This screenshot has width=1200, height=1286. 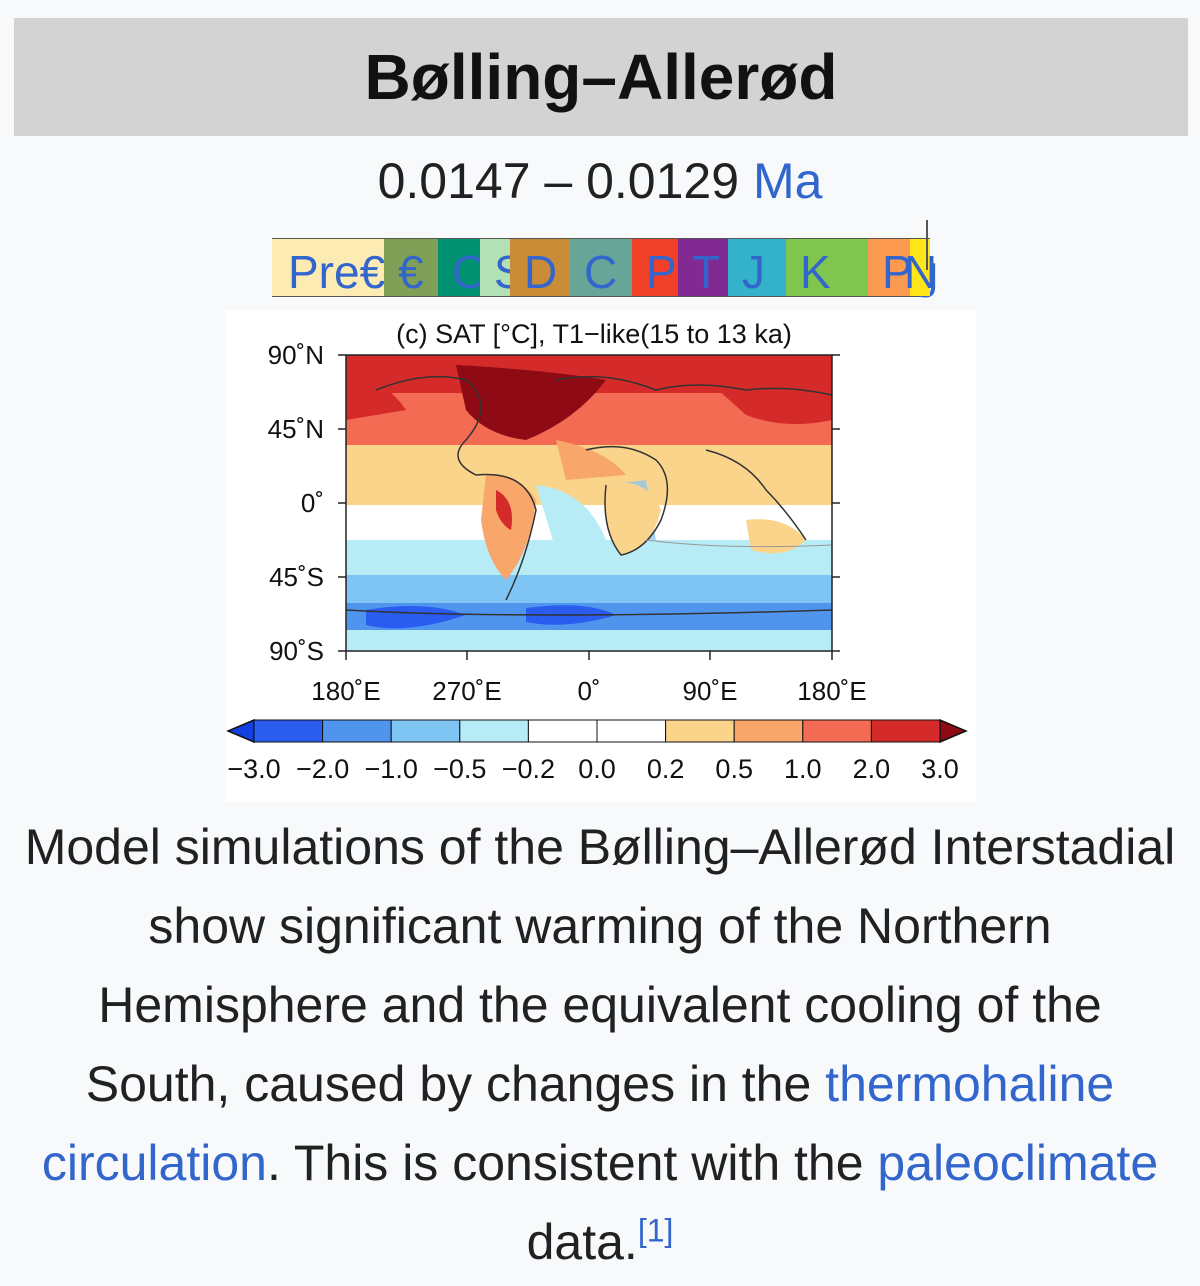 I want to click on timeline-period-label: N, so click(x=920, y=272).